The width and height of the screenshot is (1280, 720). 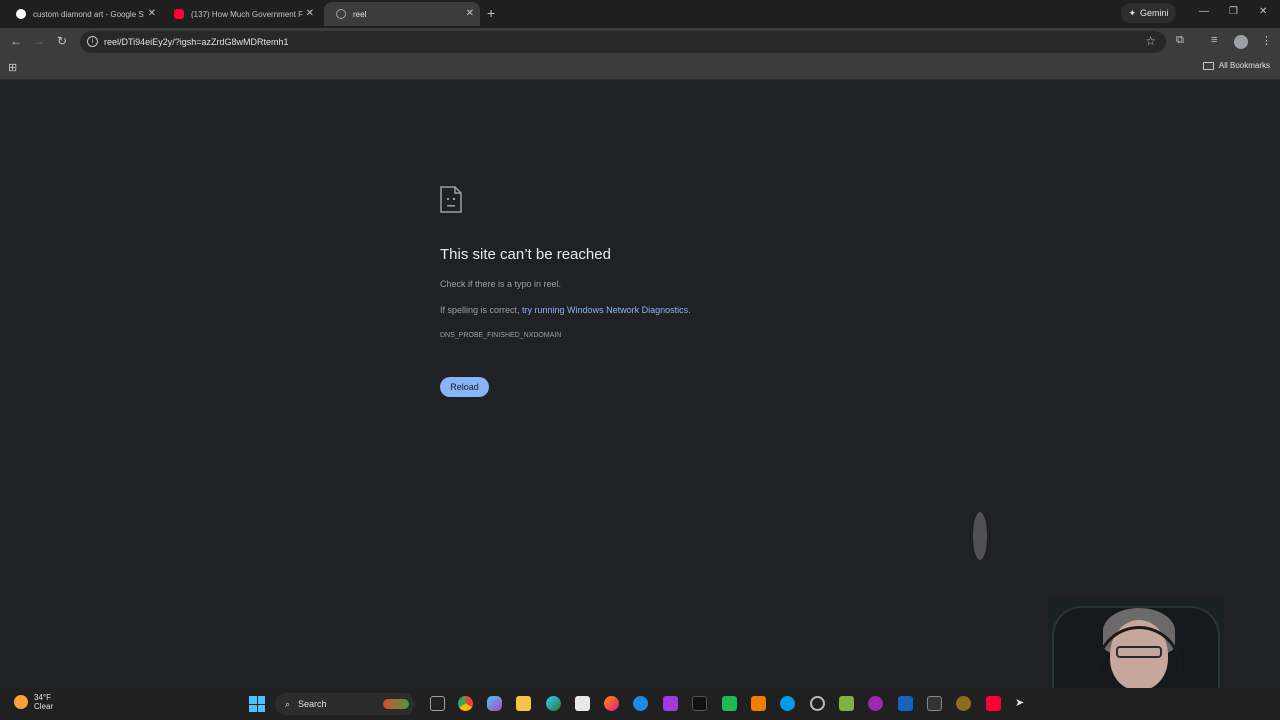 I want to click on search-highlight-icon, so click(x=396, y=704).